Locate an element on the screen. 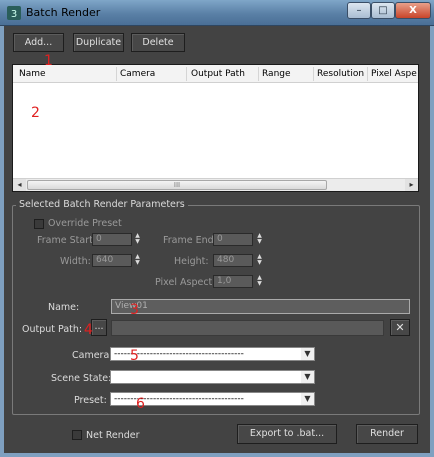 This screenshot has width=434, height=457. frame-end-field: 0 is located at coordinates (233, 239).